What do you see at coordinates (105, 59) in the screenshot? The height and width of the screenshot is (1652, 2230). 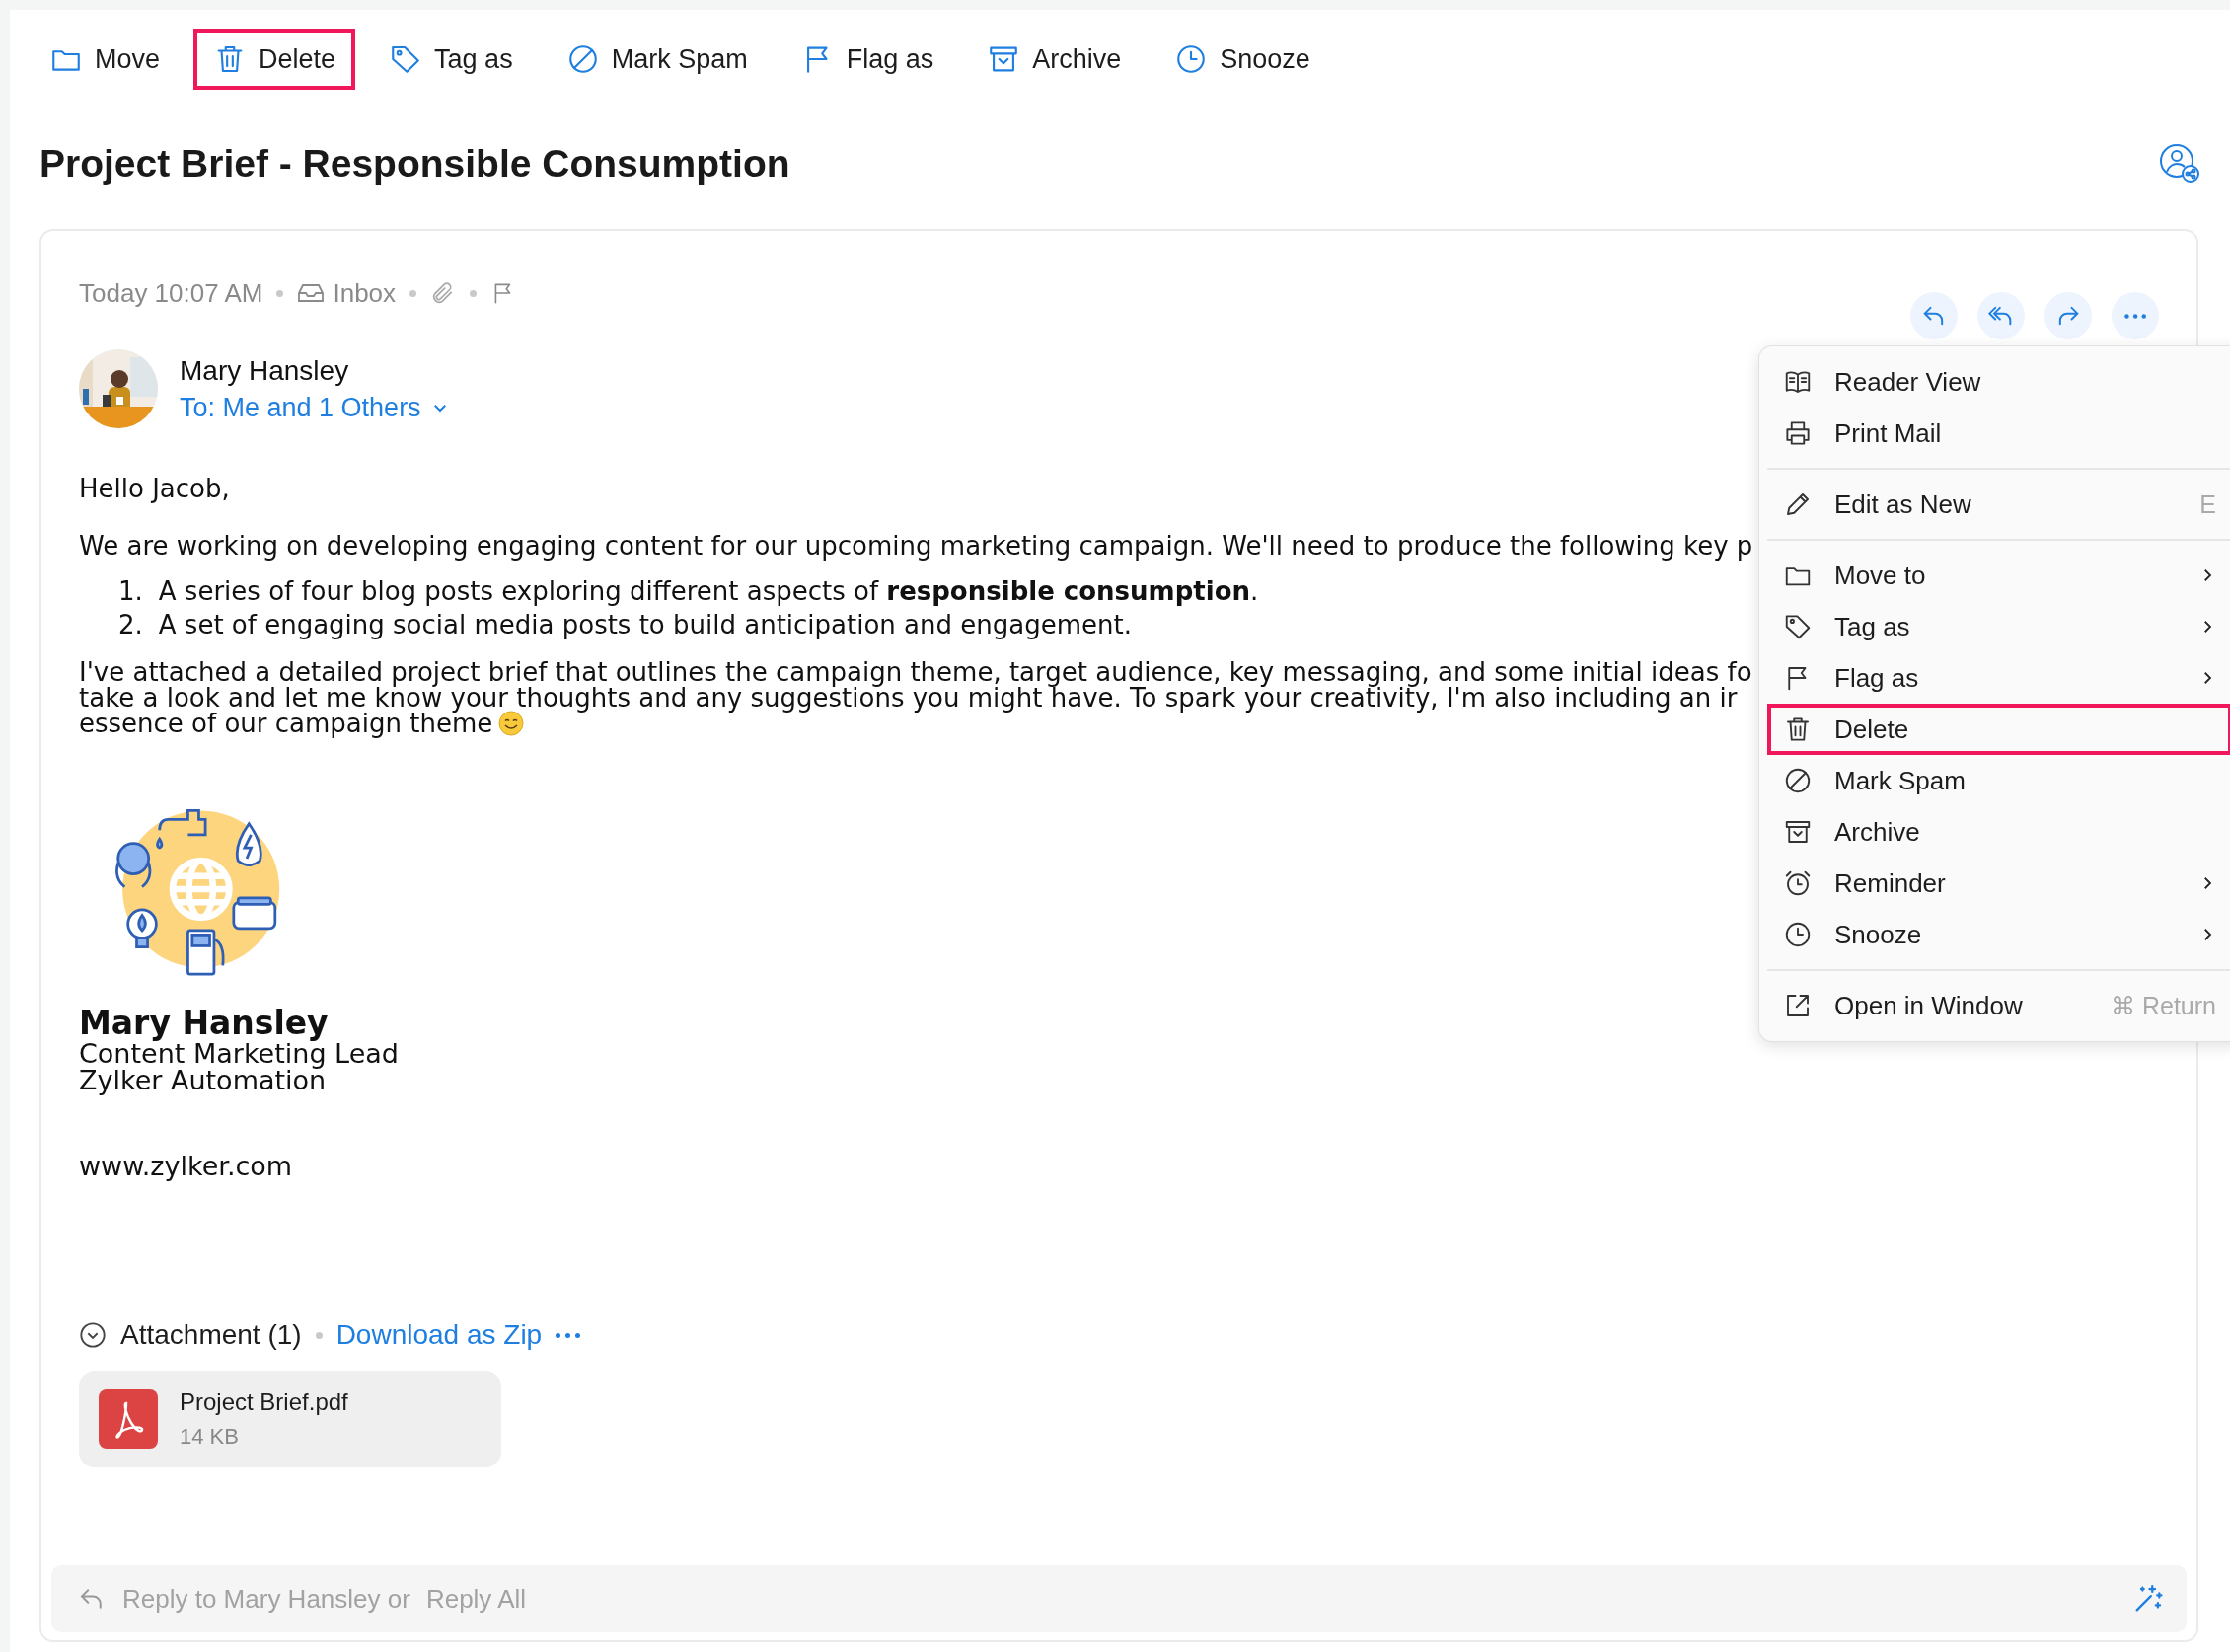 I see `toolbar-button: Move` at bounding box center [105, 59].